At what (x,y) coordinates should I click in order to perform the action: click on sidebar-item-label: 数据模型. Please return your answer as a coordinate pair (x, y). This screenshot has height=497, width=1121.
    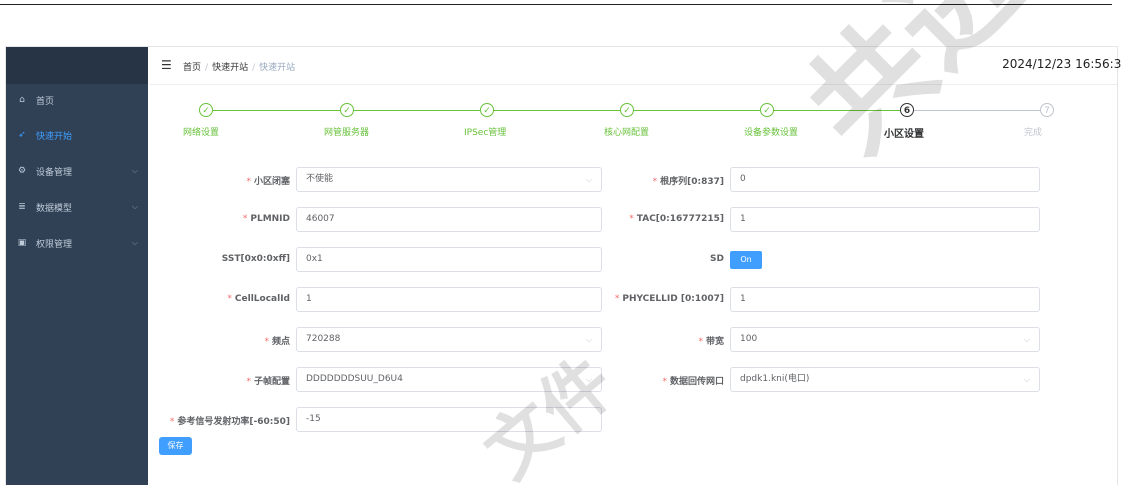
    Looking at the image, I should click on (54, 208).